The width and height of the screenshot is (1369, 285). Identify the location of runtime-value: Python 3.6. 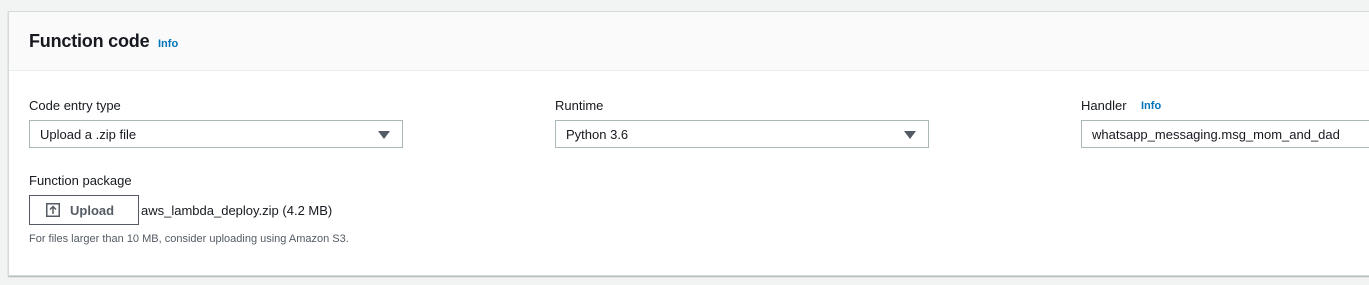
(597, 134).